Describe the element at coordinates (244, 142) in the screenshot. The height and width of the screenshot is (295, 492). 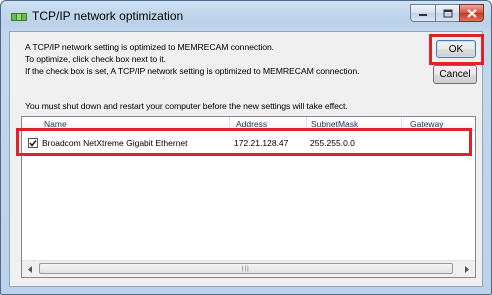
I see `adapter-row-highlight` at that location.